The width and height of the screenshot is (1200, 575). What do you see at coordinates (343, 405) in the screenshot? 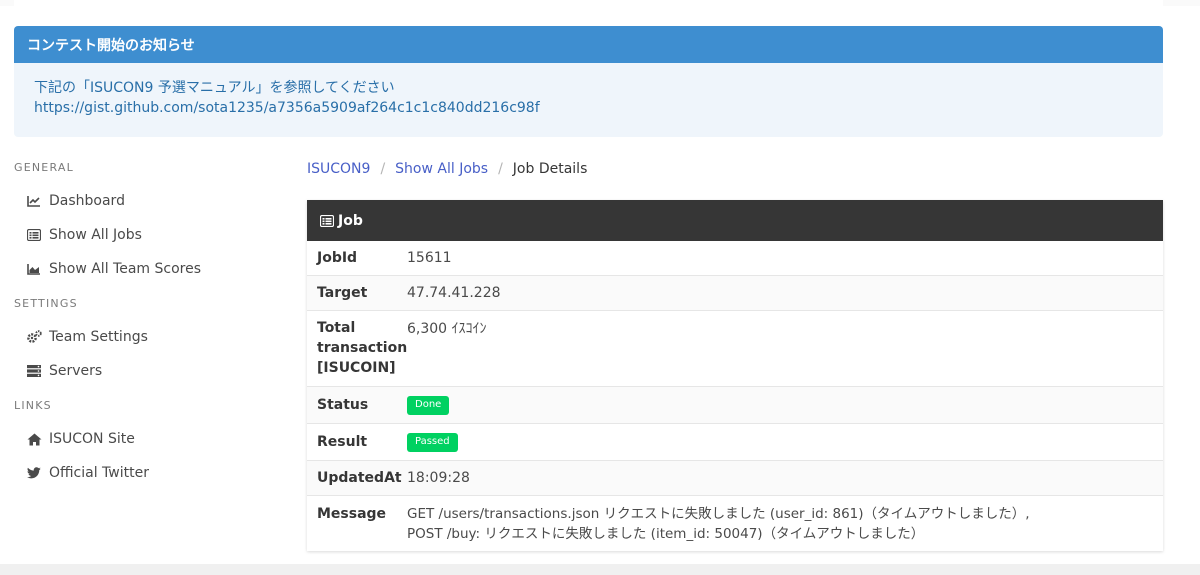
I see `job-key: Status` at bounding box center [343, 405].